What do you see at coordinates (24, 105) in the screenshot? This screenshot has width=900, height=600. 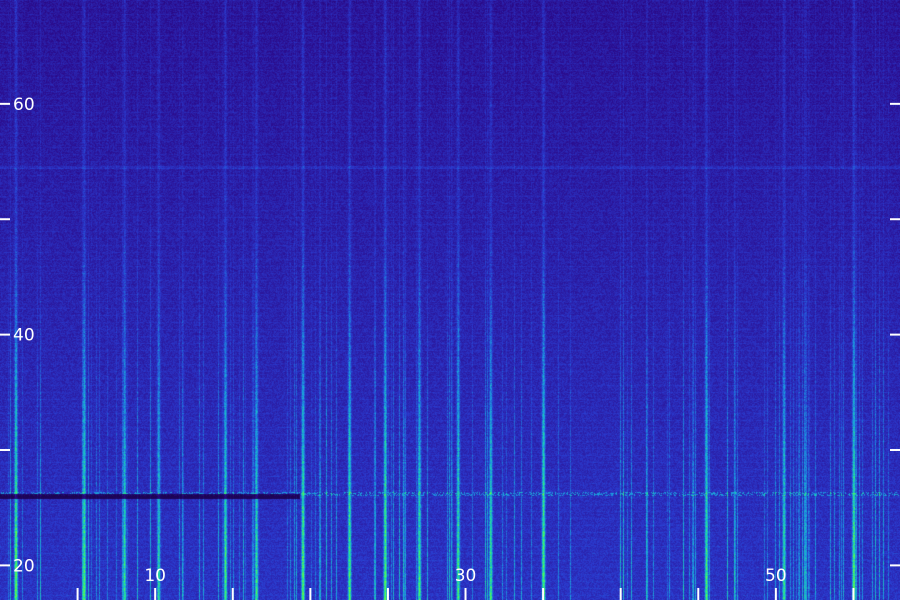 I see `y-tick-label: 60` at bounding box center [24, 105].